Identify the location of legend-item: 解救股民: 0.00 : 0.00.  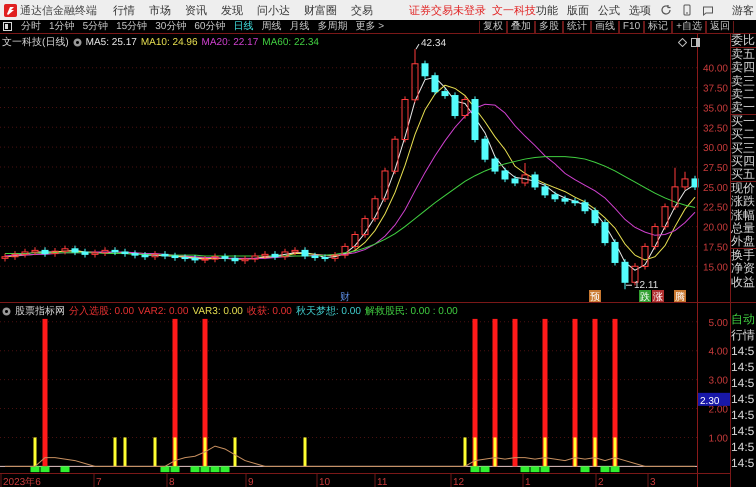
(411, 311).